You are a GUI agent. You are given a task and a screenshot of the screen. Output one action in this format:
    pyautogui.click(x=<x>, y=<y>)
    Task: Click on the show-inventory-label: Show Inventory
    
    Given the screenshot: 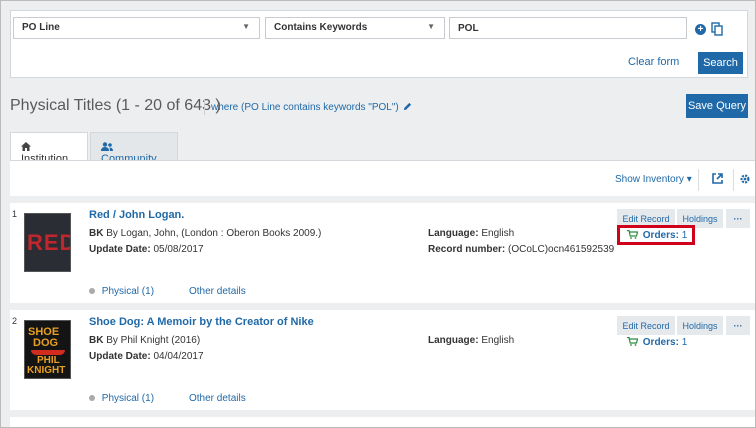 What is the action you would take?
    pyautogui.click(x=649, y=179)
    